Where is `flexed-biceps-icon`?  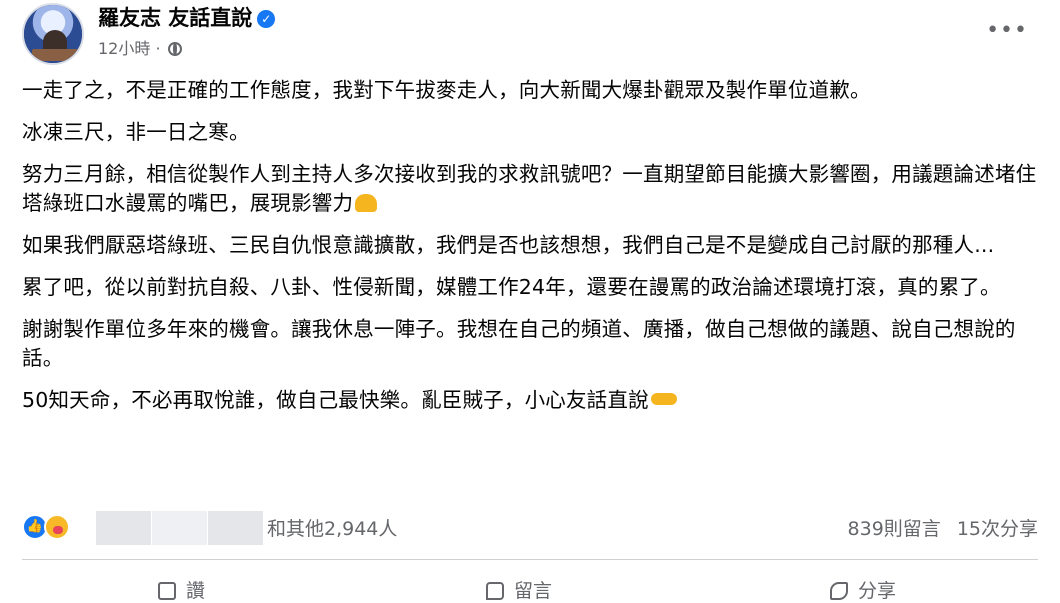
flexed-biceps-icon is located at coordinates (366, 203).